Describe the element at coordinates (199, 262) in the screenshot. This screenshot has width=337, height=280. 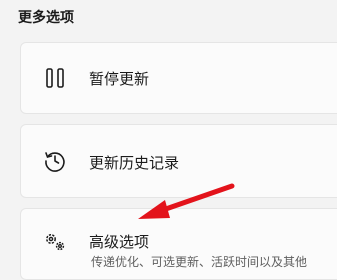
I see `advanced-options-description: 传递优化、可选更新、活跃时间以及其他` at that location.